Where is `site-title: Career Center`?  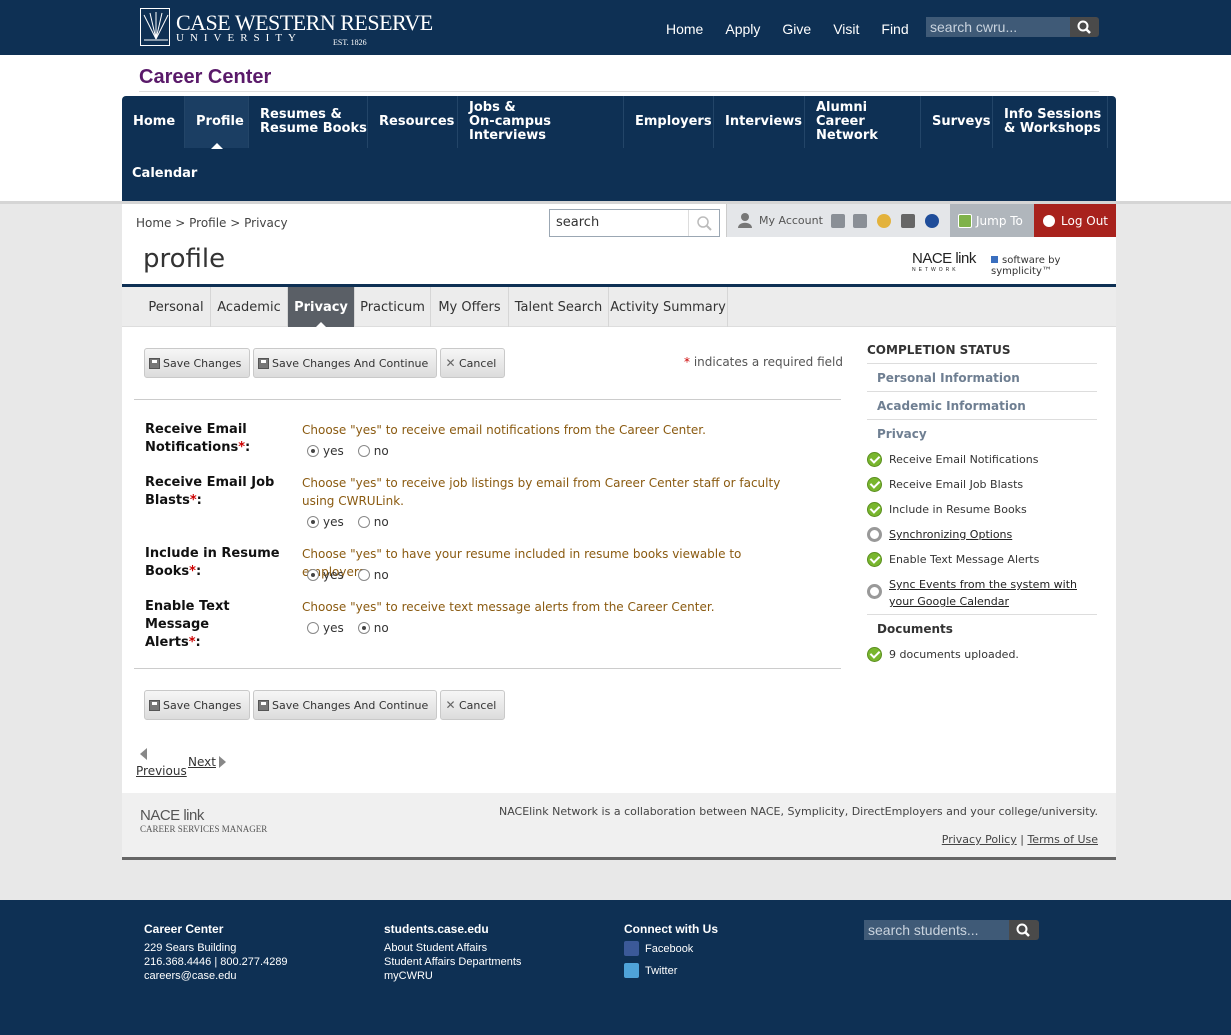 site-title: Career Center is located at coordinates (205, 77).